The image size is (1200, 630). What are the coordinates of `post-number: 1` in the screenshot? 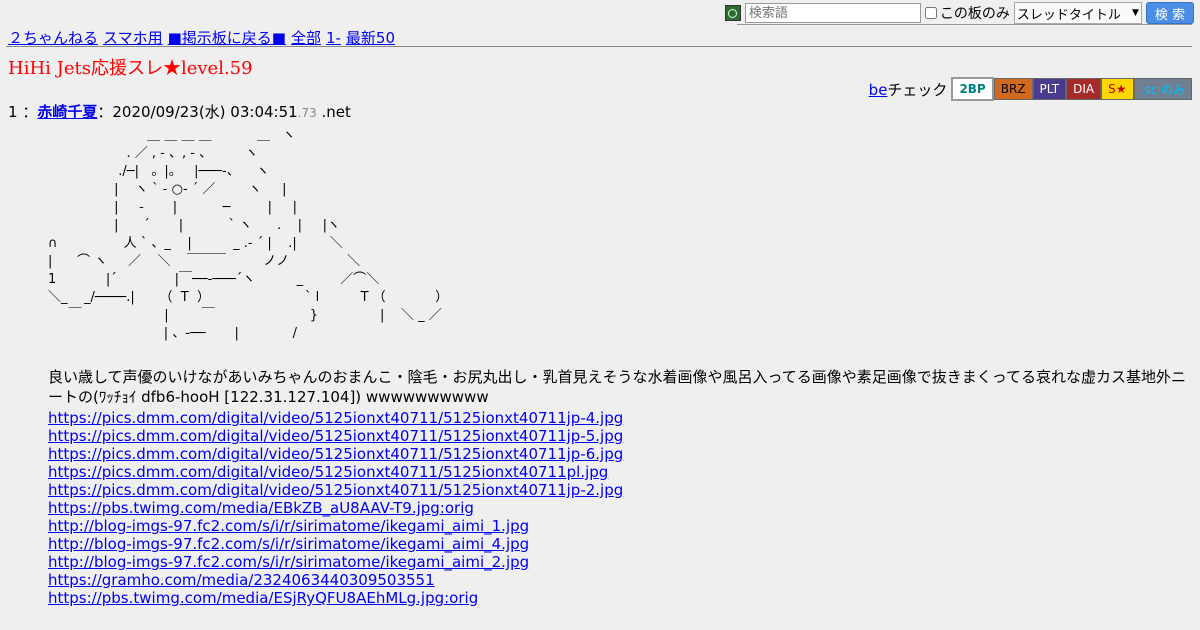 It's located at (13, 112).